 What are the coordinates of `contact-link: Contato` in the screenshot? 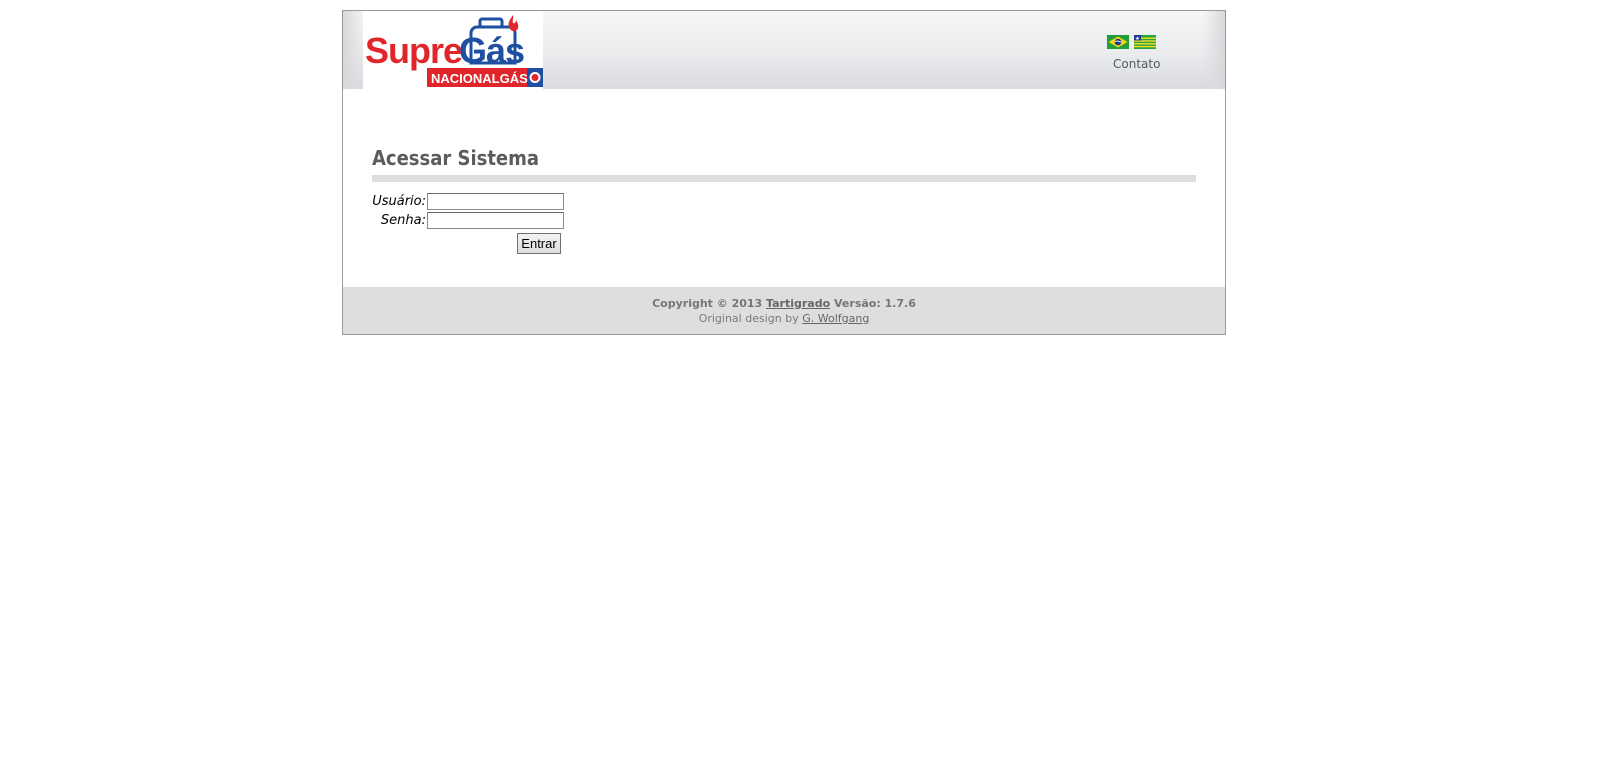 It's located at (1136, 64).